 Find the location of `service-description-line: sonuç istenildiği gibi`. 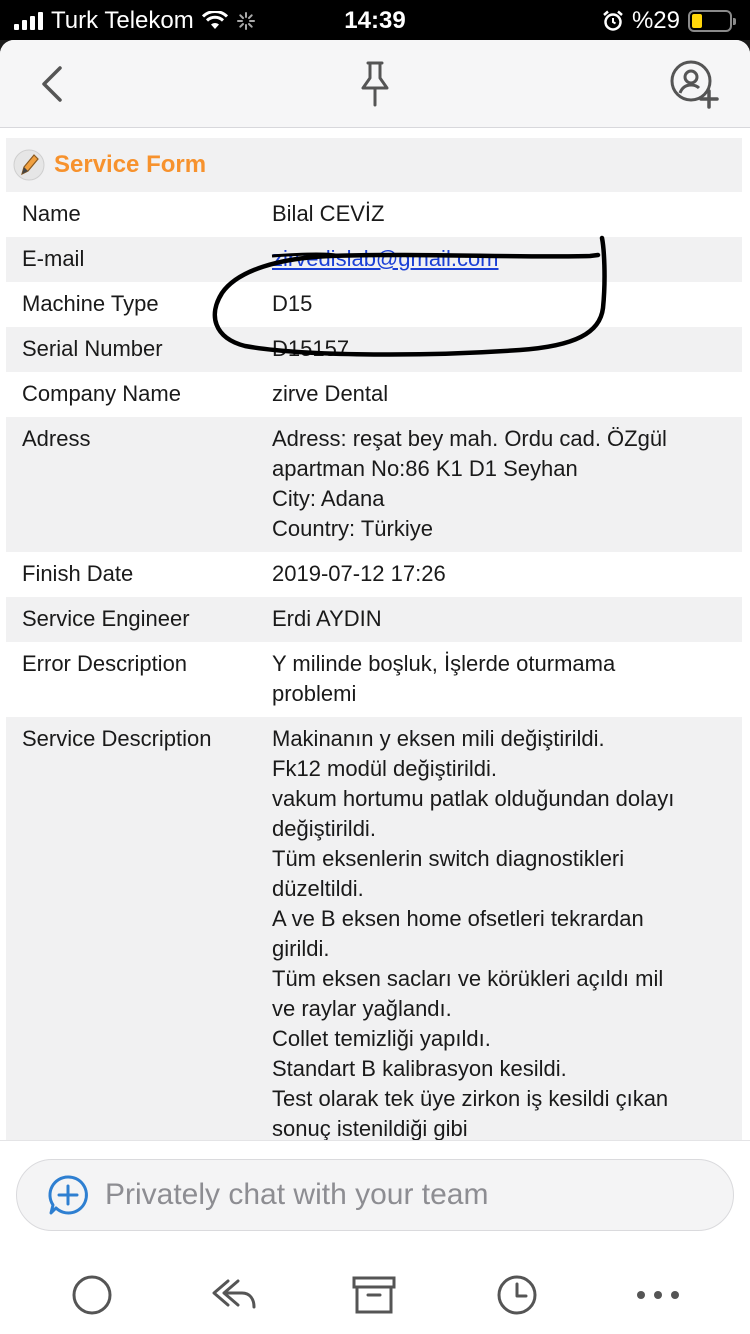

service-description-line: sonuç istenildiği gibi is located at coordinates (370, 1128).